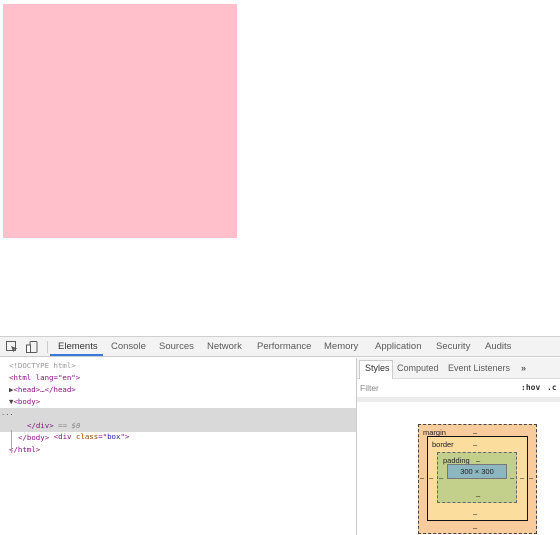  I want to click on cls-toggle: .c, so click(552, 388).